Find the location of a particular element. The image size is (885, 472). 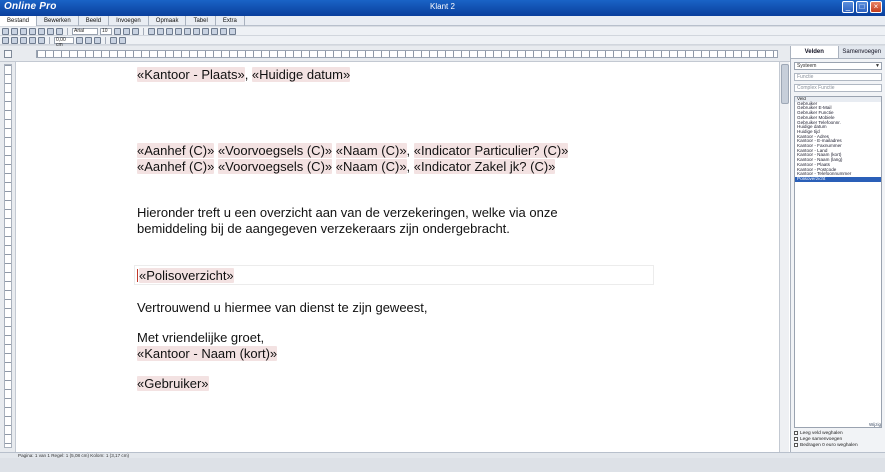

text-cursor is located at coordinates (137, 275).